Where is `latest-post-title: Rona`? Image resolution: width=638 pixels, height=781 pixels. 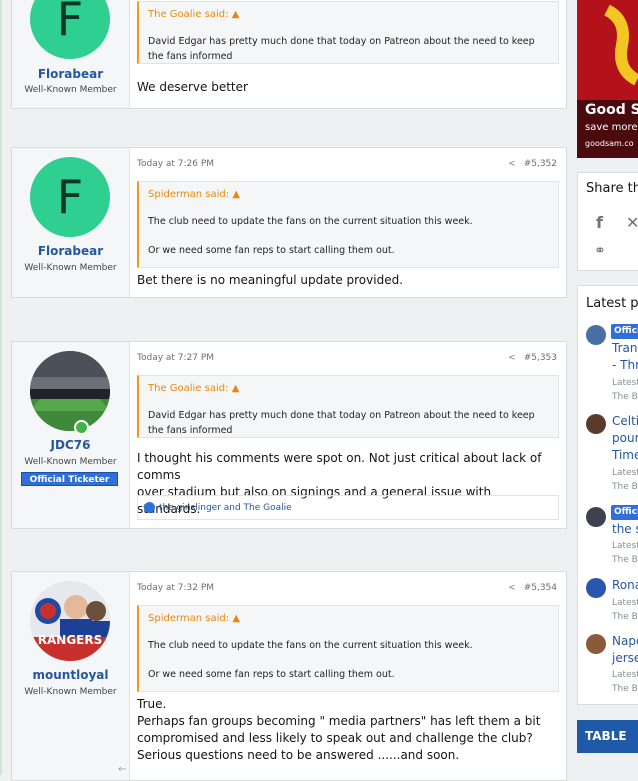
latest-post-title: Rona is located at coordinates (625, 585).